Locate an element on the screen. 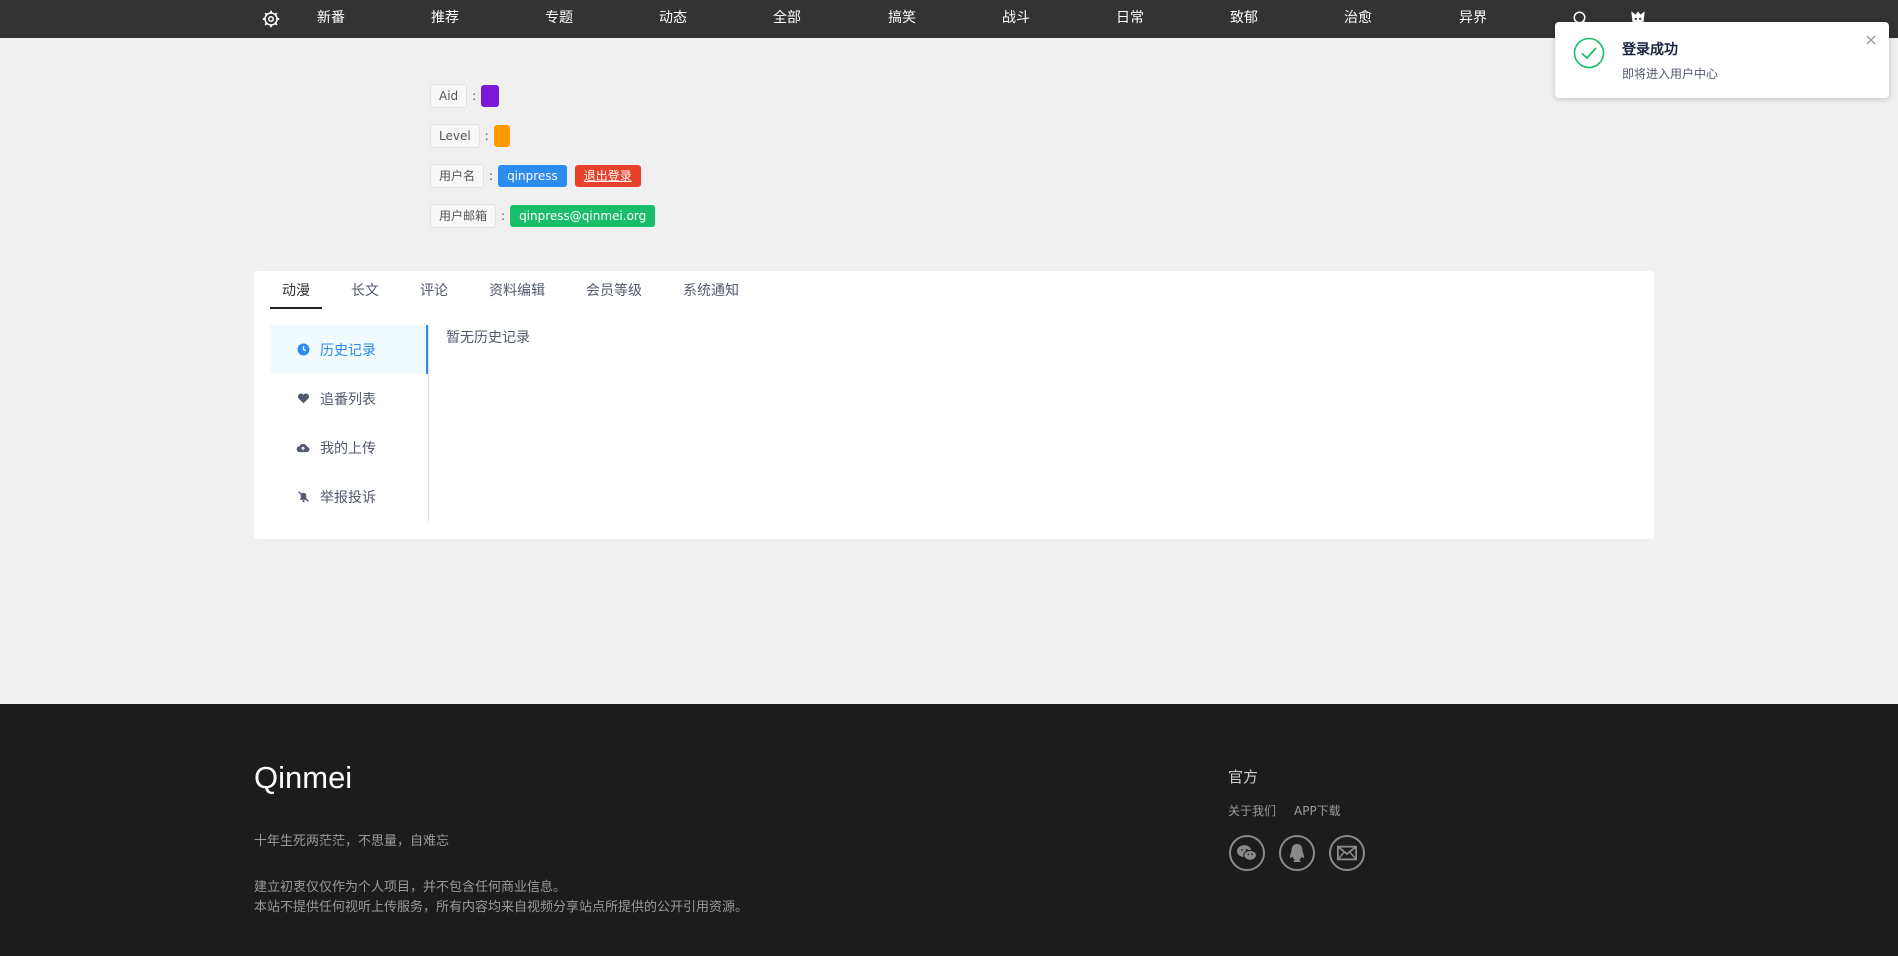 This screenshot has width=1898, height=956. menu-item-watchlist: 追番列表 is located at coordinates (349, 398).